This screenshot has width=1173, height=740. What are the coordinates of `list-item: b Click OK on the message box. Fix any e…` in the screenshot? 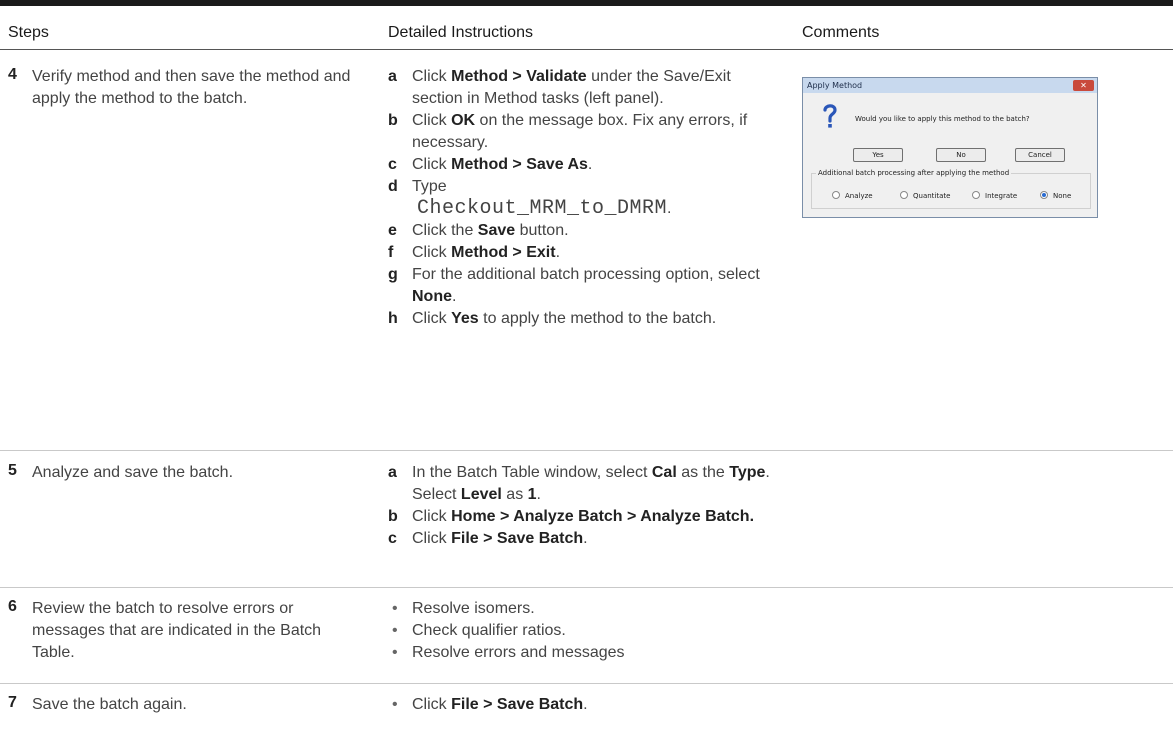 It's located at (568, 131).